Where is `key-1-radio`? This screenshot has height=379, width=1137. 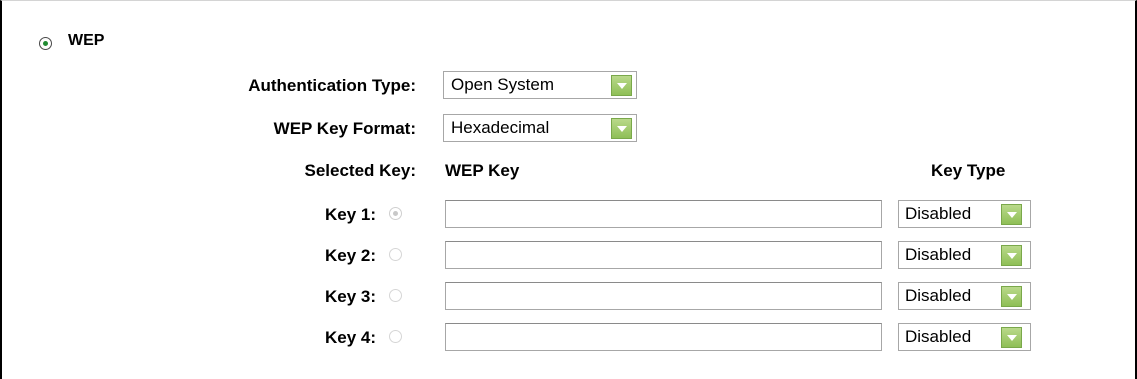 key-1-radio is located at coordinates (395, 213).